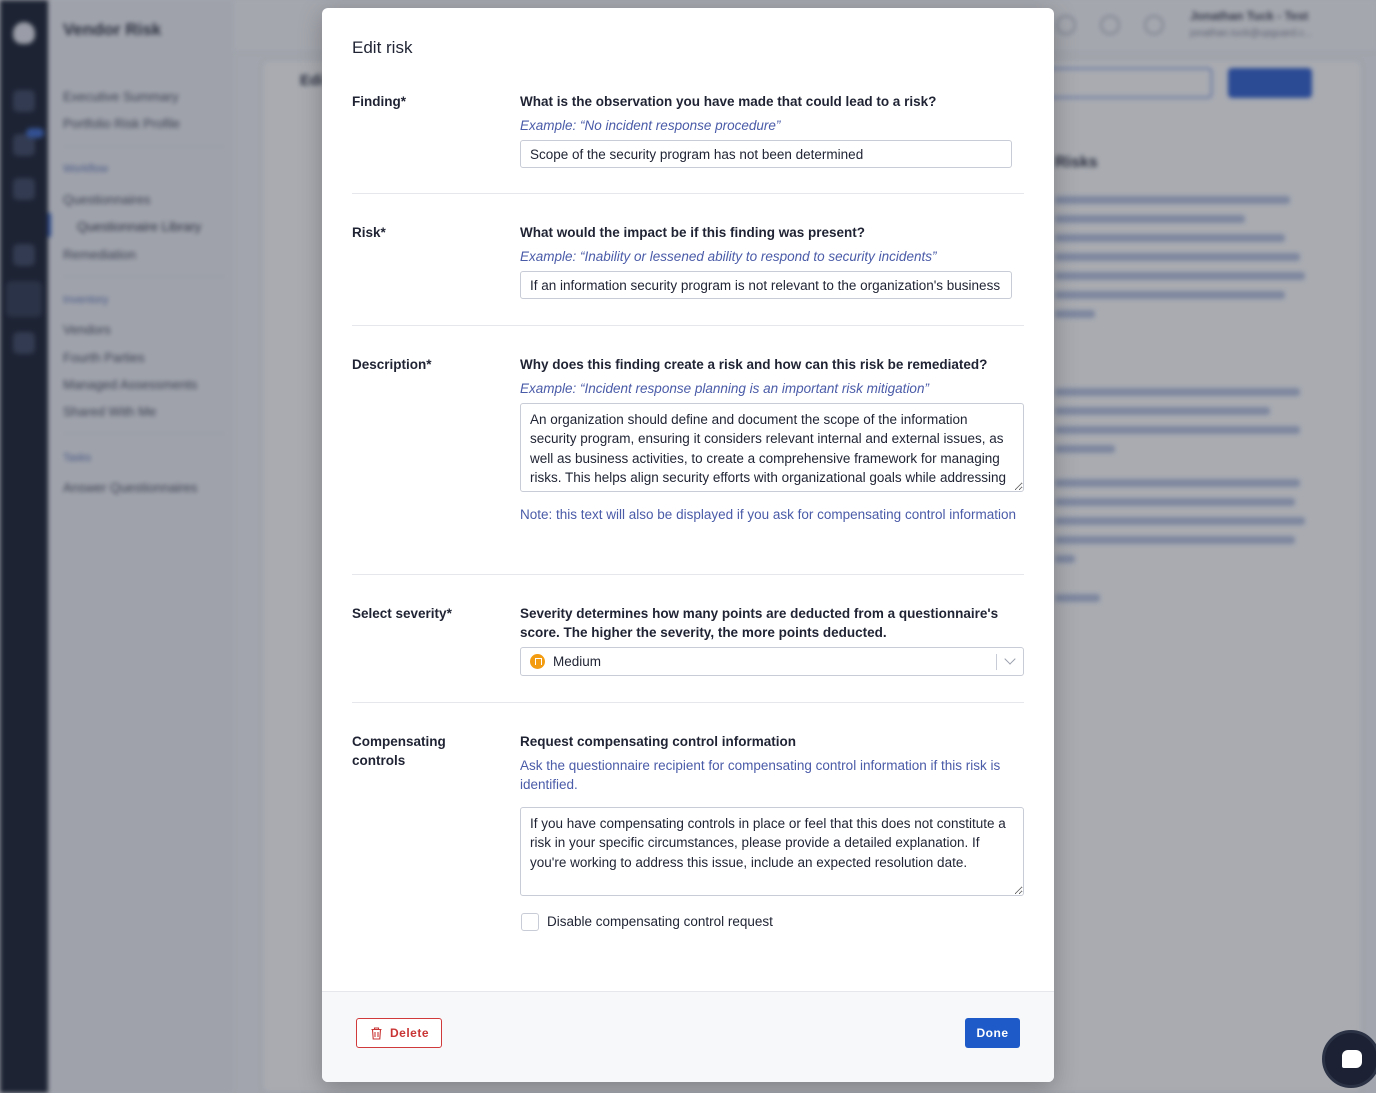 This screenshot has width=1376, height=1093. I want to click on disable-request-label: Disable compensating control request, so click(660, 921).